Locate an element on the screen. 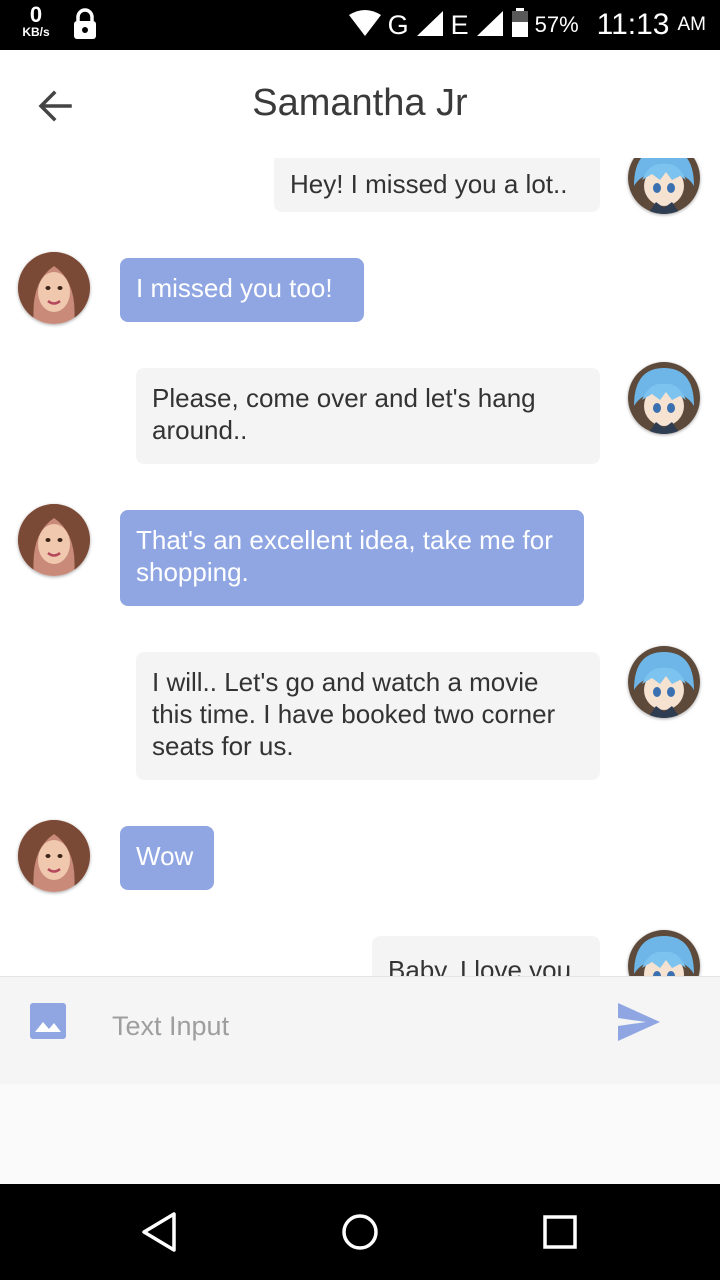 The image size is (720, 1280). clock-time: 11:13 is located at coordinates (633, 24).